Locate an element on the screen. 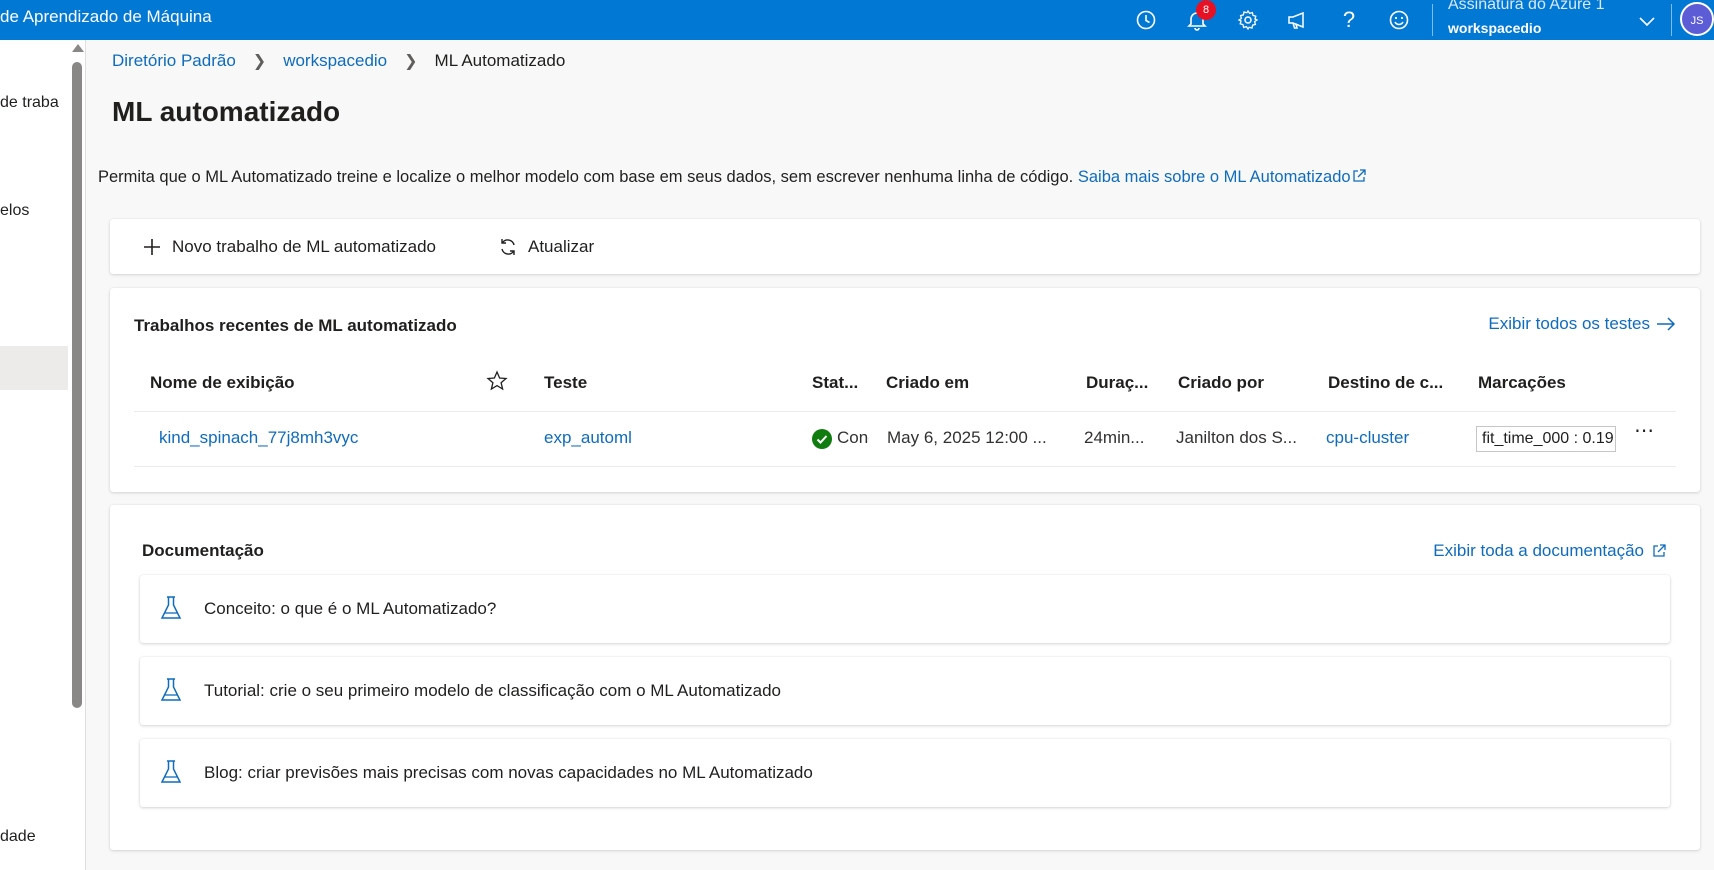 This screenshot has height=870, width=1714. compute-target-link: cpu-cluster is located at coordinates (1367, 438).